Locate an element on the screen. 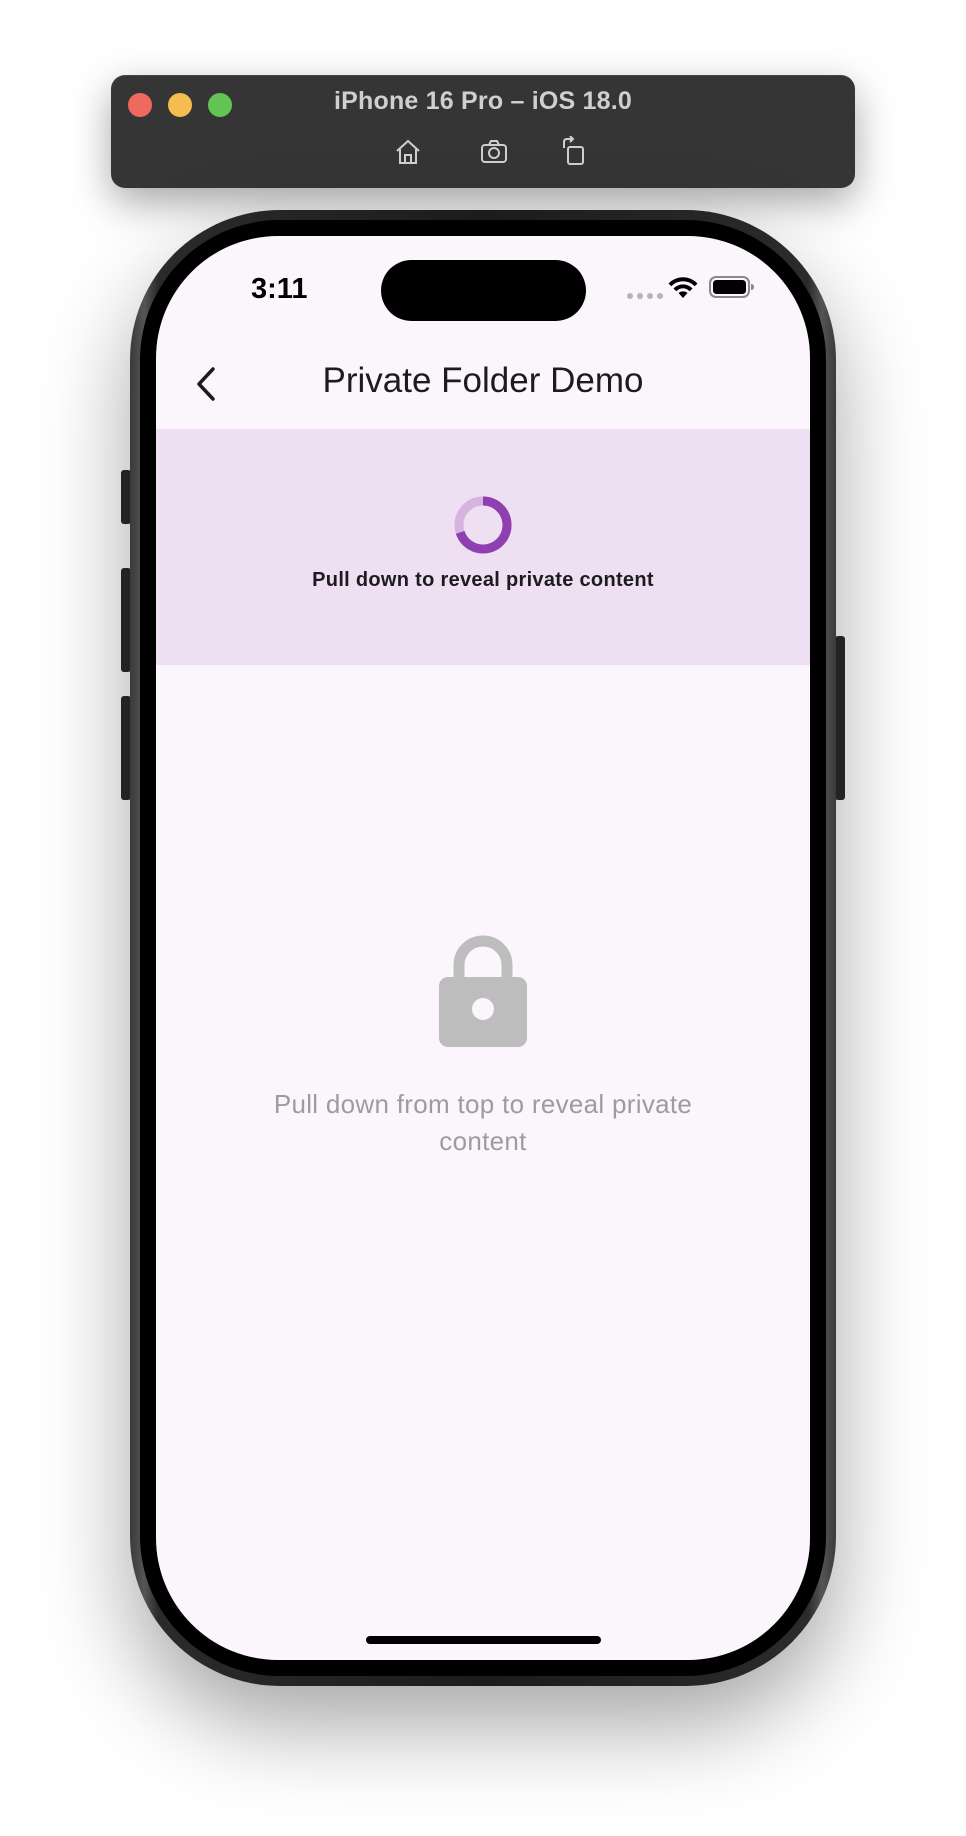 This screenshot has height=1836, width=966. loading-spinner-icon is located at coordinates (483, 525).